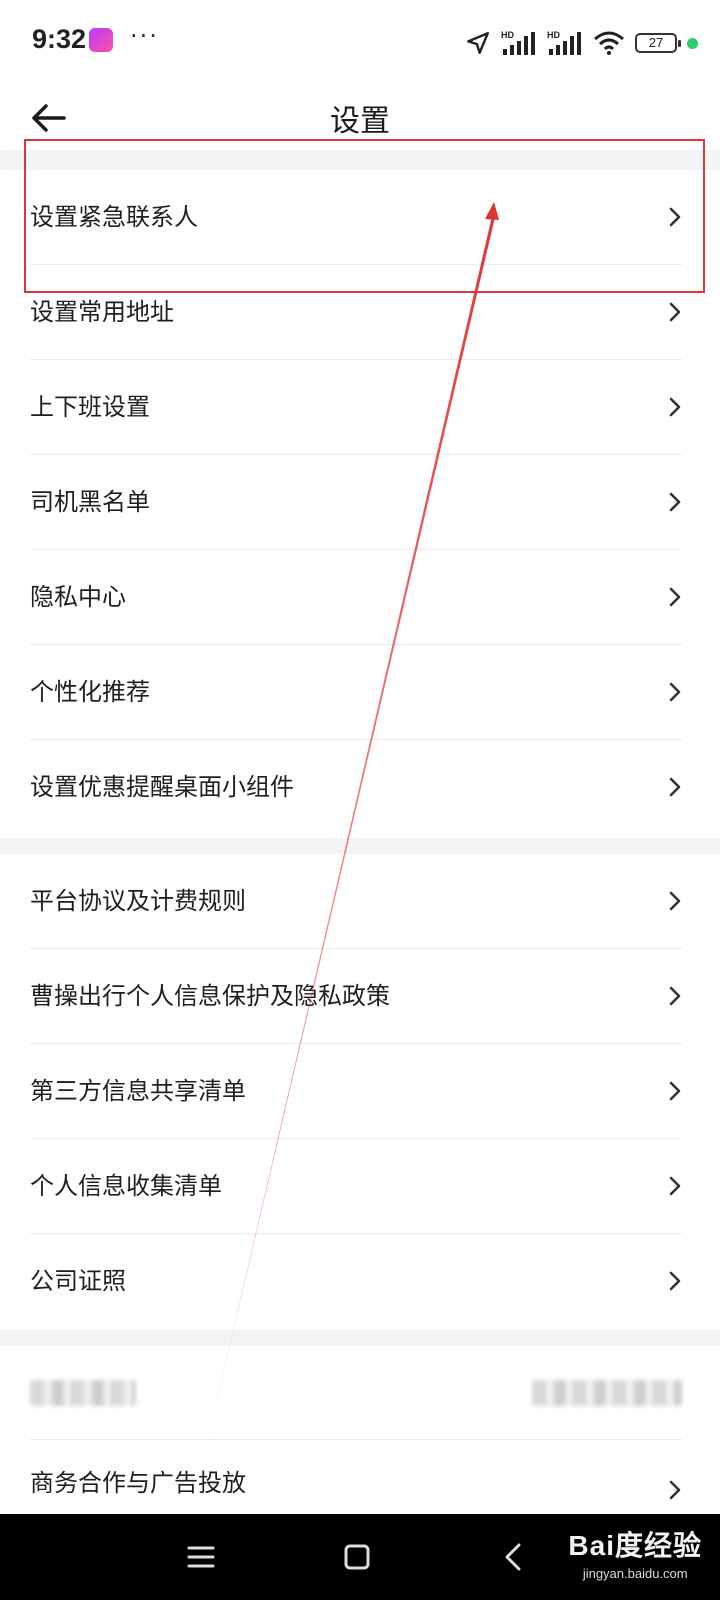 This screenshot has height=1600, width=720. I want to click on home-square-icon, so click(357, 1557).